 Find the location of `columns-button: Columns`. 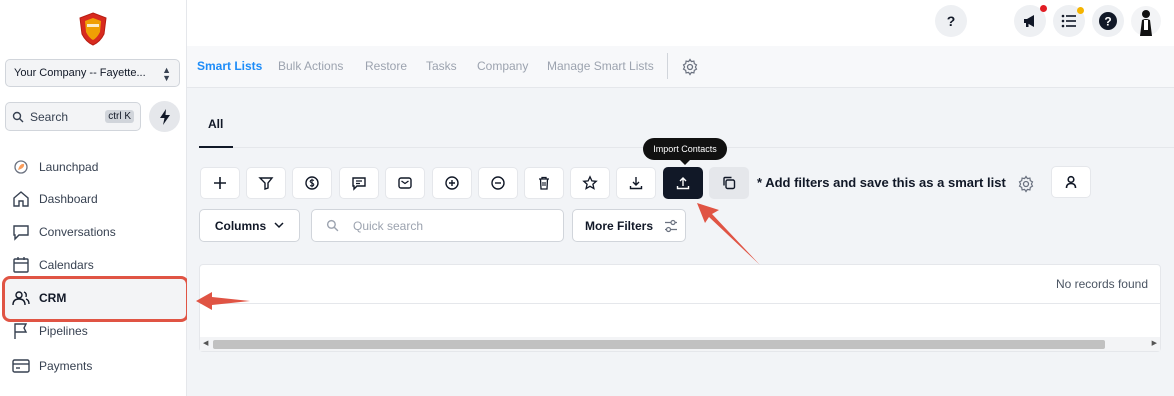

columns-button: Columns is located at coordinates (249, 225).